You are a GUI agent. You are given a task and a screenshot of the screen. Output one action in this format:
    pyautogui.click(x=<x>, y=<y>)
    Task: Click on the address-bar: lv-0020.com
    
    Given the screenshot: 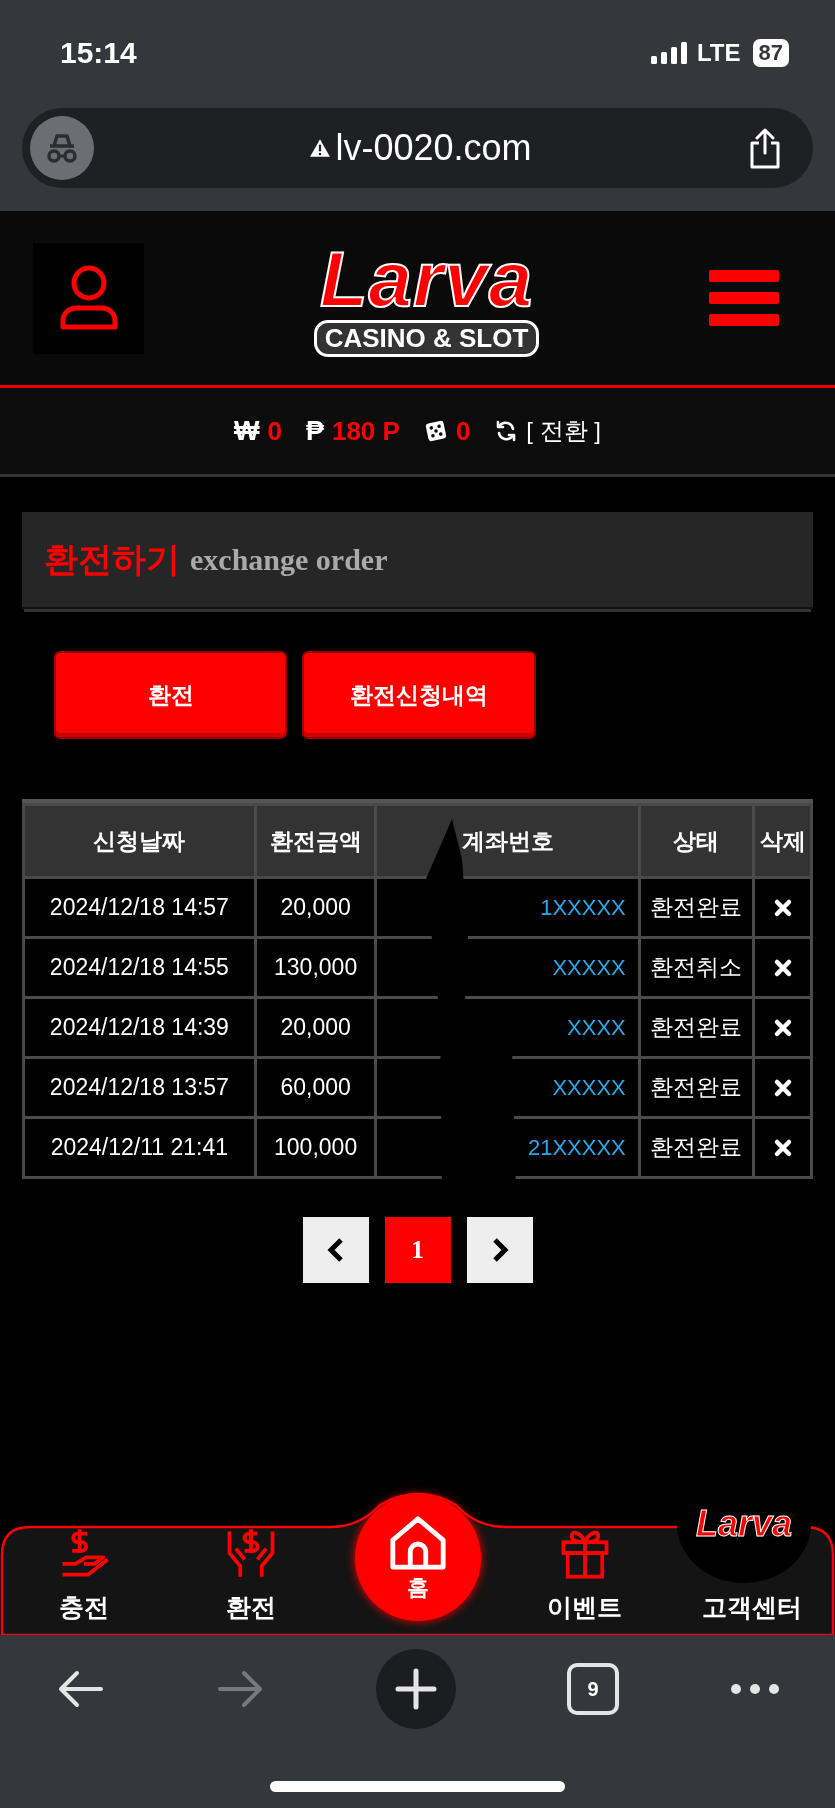 What is the action you would take?
    pyautogui.click(x=417, y=148)
    